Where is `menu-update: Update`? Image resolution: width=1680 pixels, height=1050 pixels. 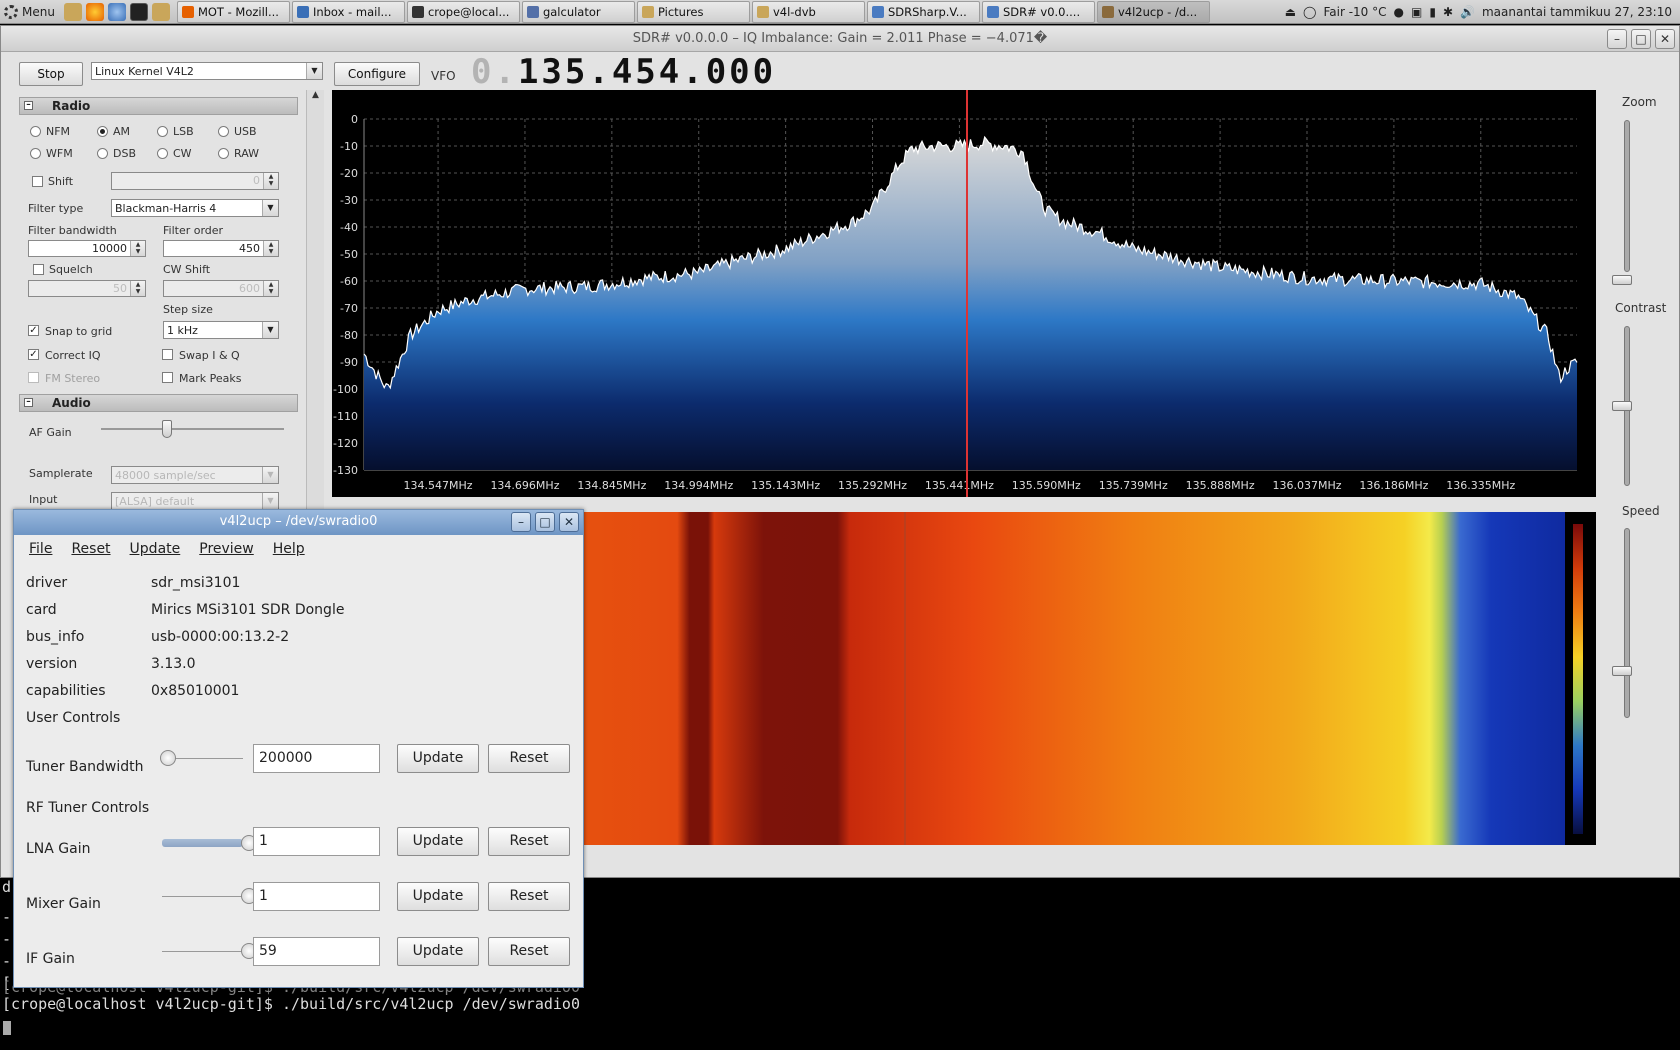
menu-update: Update is located at coordinates (155, 549).